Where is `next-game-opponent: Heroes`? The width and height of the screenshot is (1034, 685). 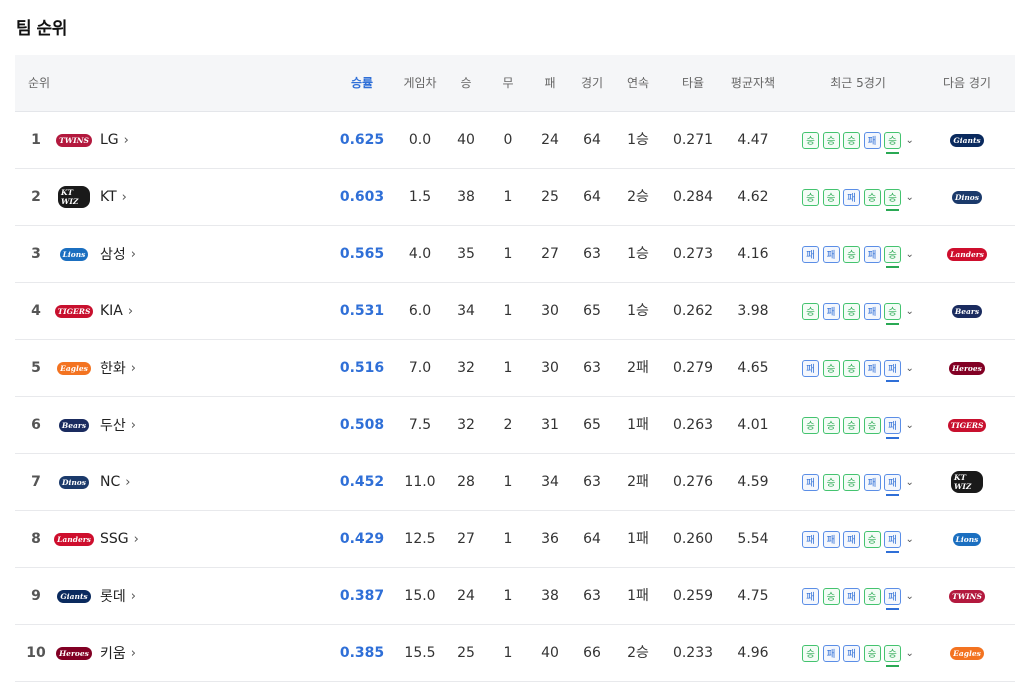 next-game-opponent: Heroes is located at coordinates (967, 368).